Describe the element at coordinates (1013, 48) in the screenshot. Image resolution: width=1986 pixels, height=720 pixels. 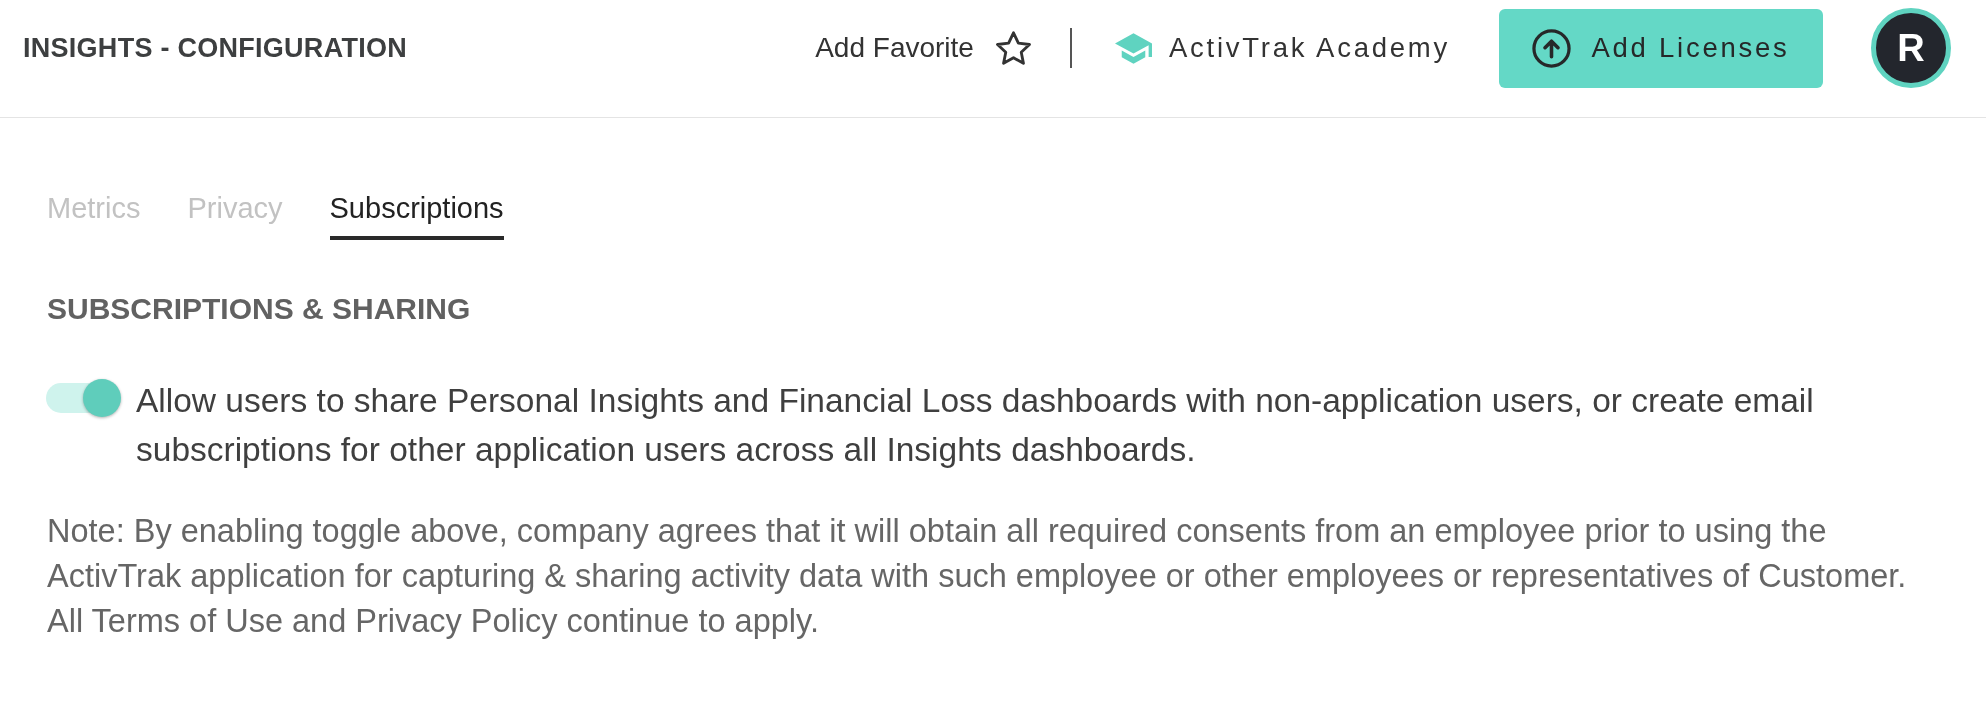
I see `star-icon` at that location.